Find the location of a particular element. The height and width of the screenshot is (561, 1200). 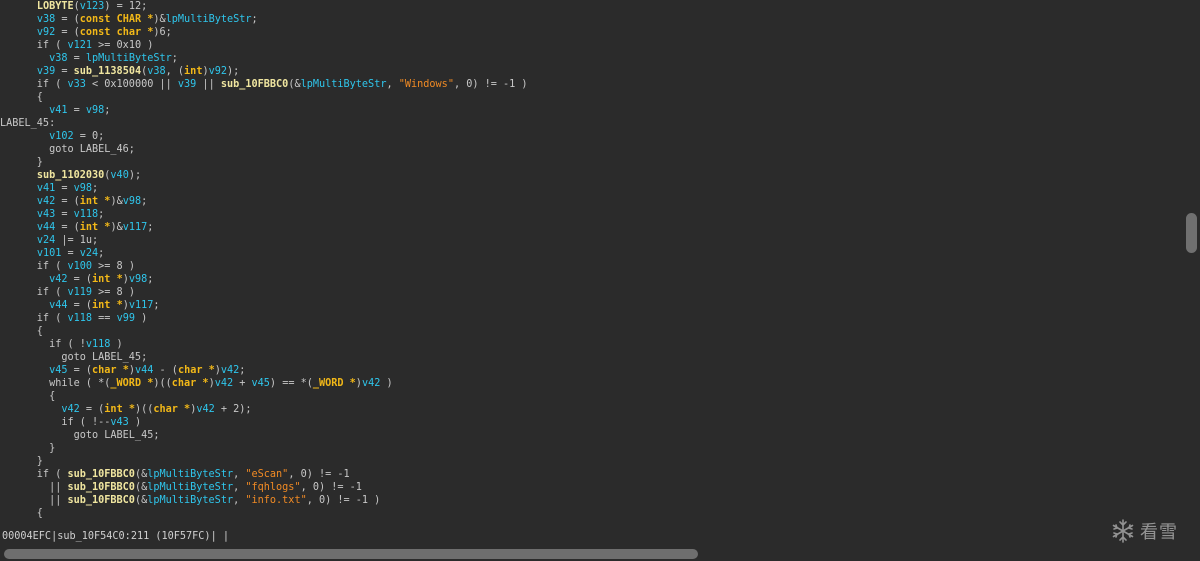

code-line: v39 = sub_1138504(v38, (int)v92); is located at coordinates (119, 71).